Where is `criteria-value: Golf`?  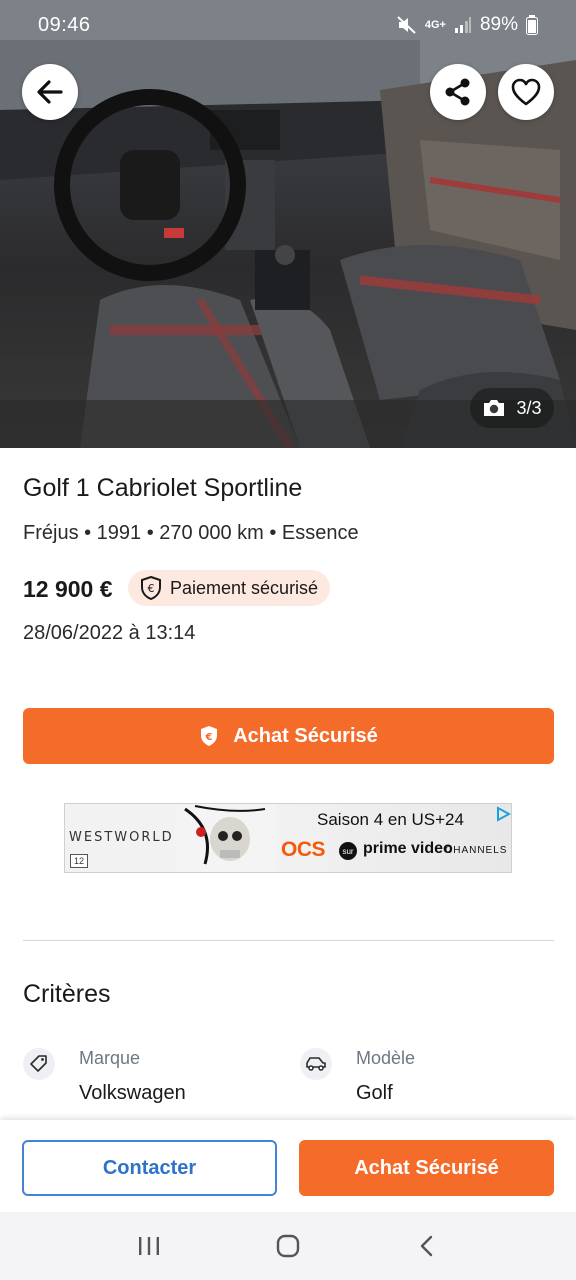 criteria-value: Golf is located at coordinates (374, 1093).